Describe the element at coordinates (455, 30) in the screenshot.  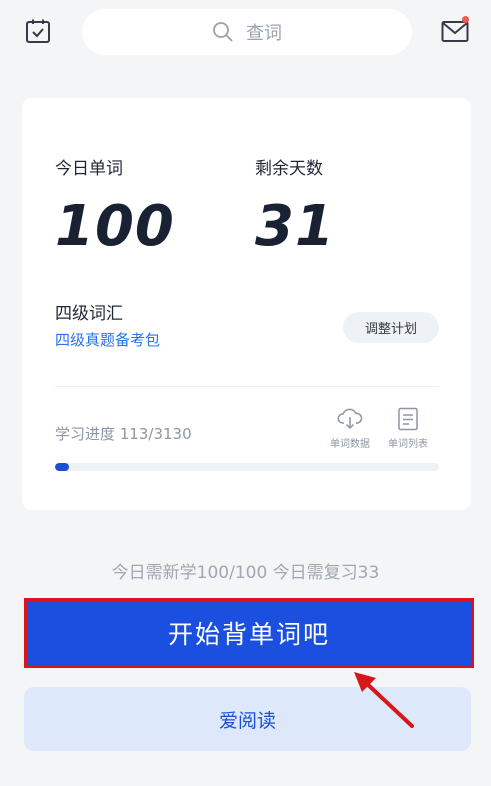
I see `mail-button` at that location.